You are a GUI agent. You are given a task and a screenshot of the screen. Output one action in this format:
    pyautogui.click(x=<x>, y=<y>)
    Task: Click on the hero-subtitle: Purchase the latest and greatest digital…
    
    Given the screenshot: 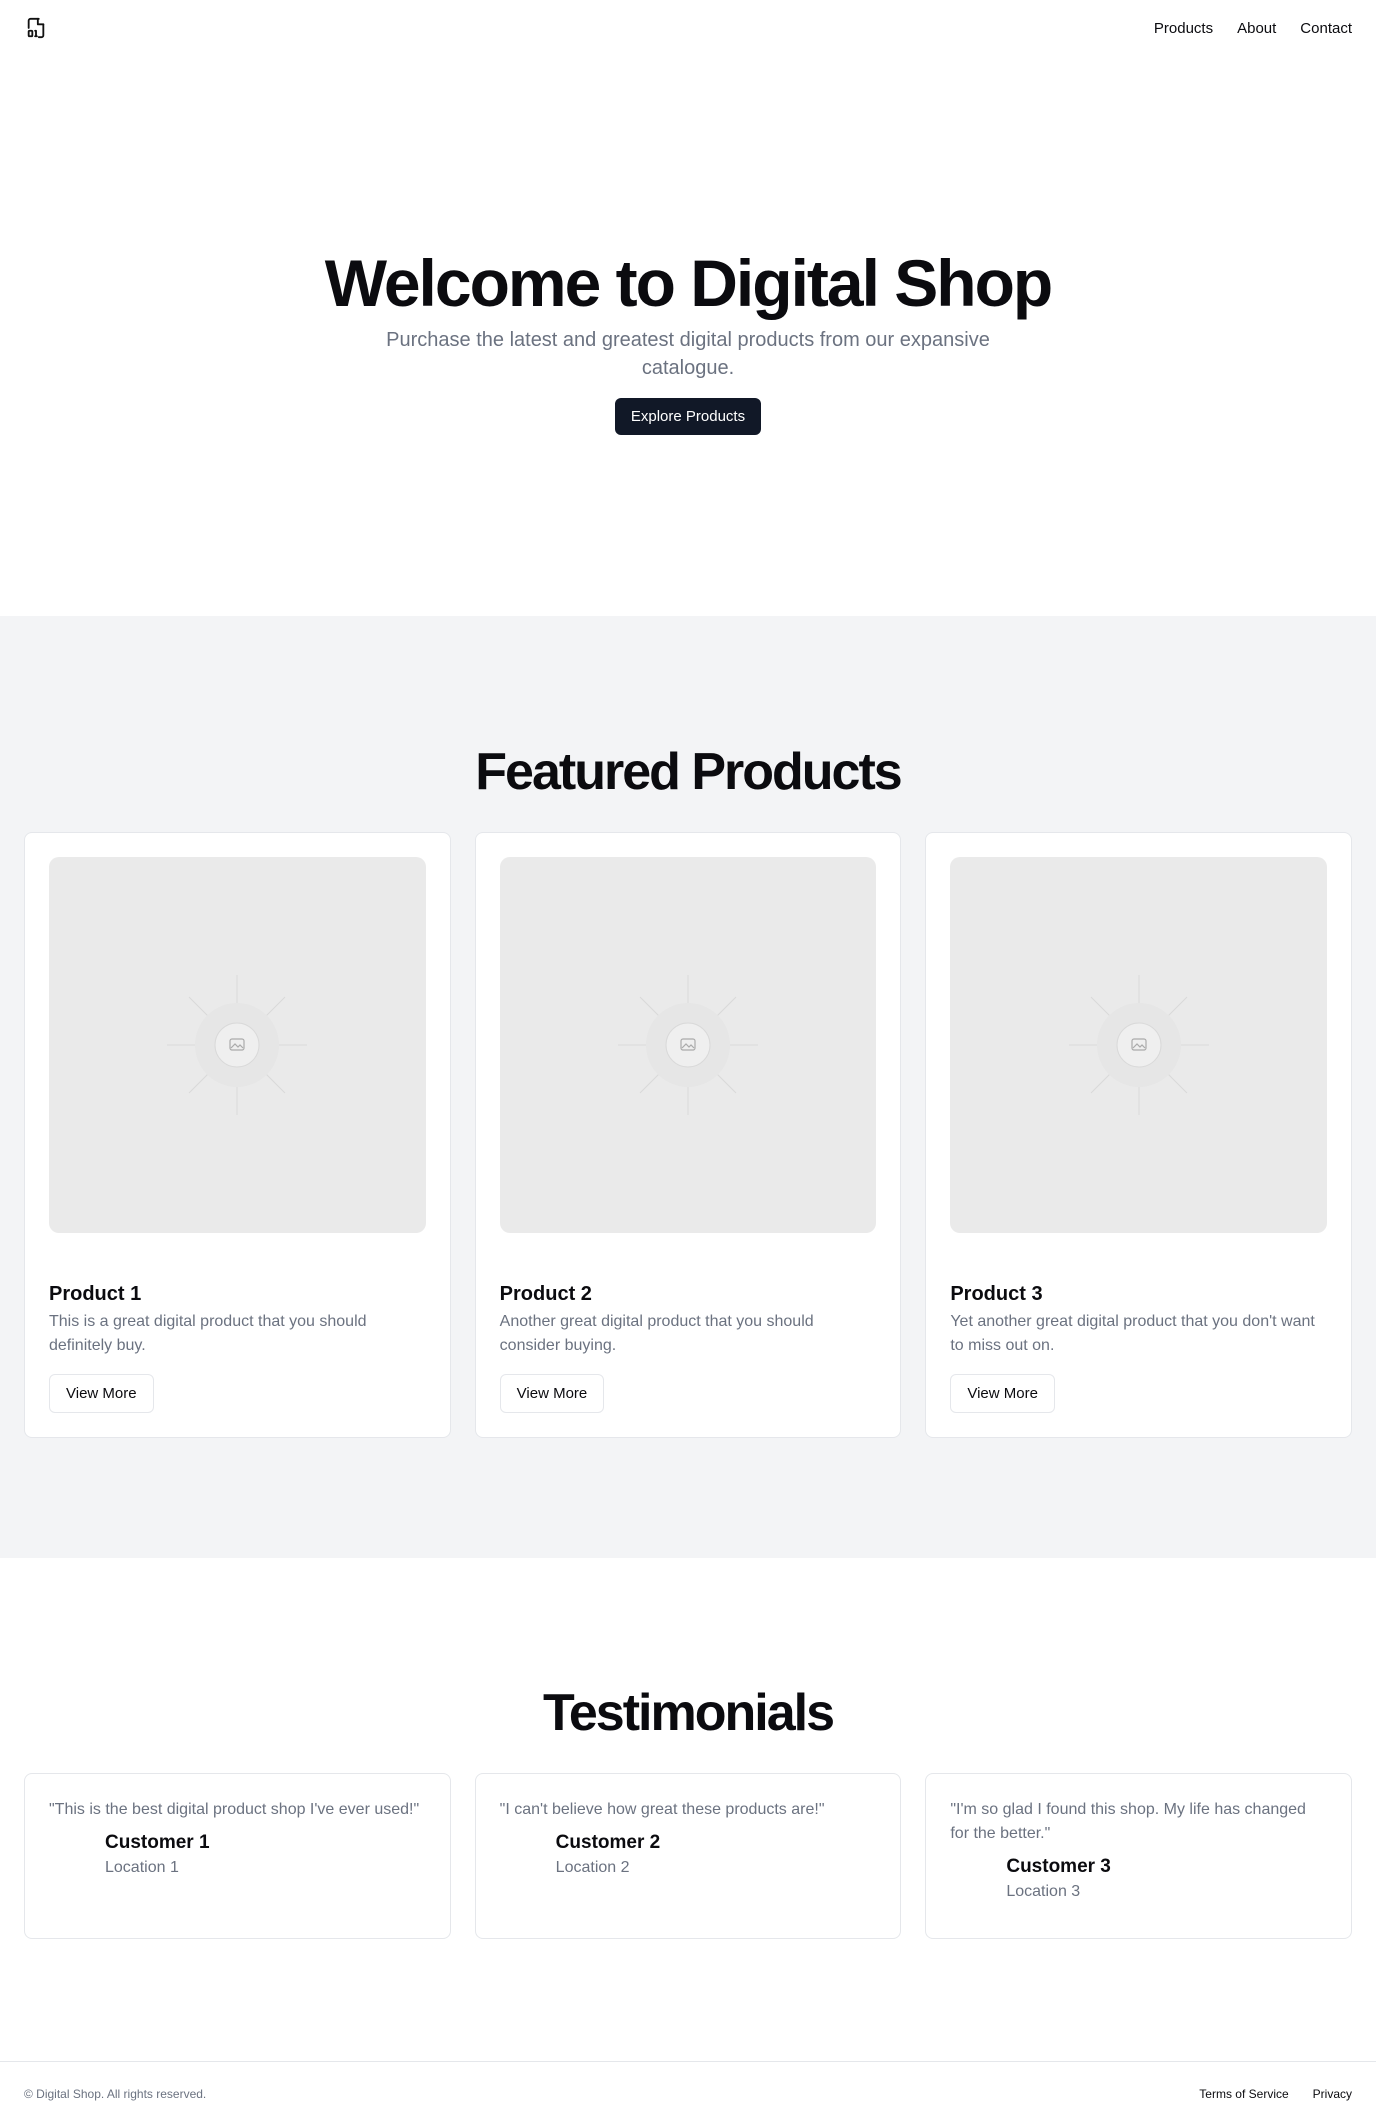 What is the action you would take?
    pyautogui.click(x=688, y=353)
    